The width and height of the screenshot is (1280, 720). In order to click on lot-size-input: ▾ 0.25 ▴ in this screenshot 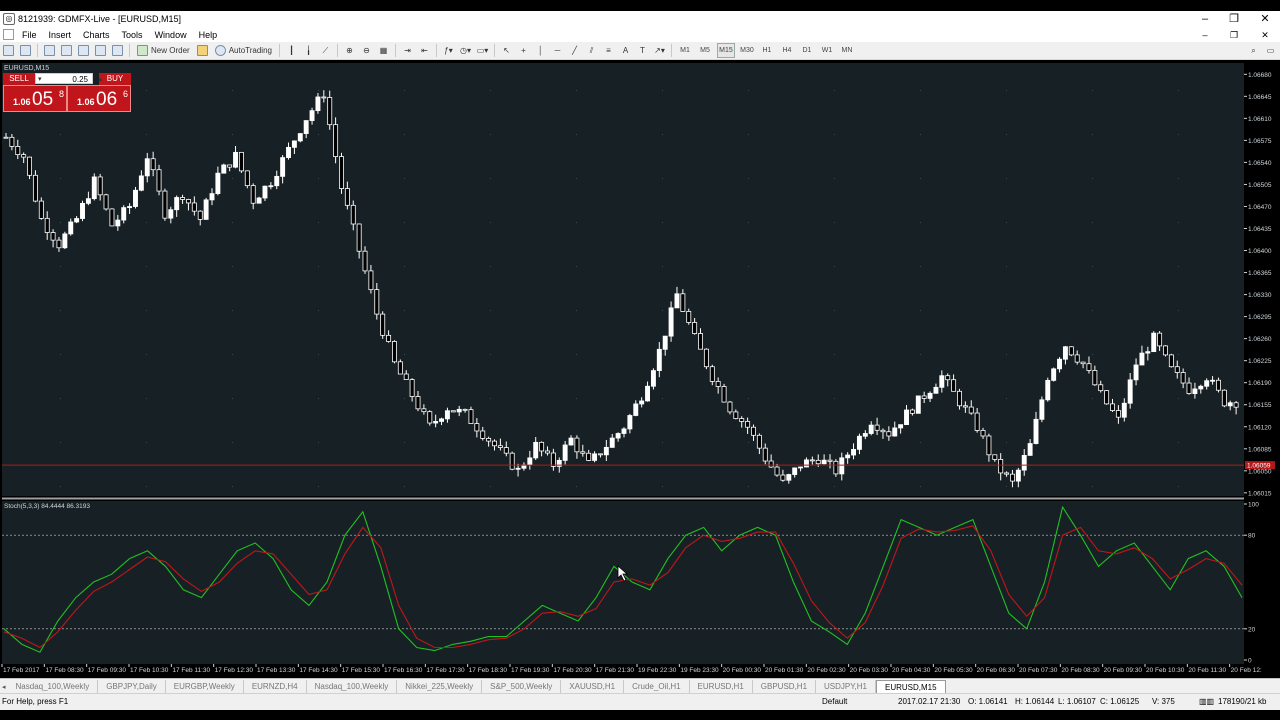, I will do `click(68, 79)`.